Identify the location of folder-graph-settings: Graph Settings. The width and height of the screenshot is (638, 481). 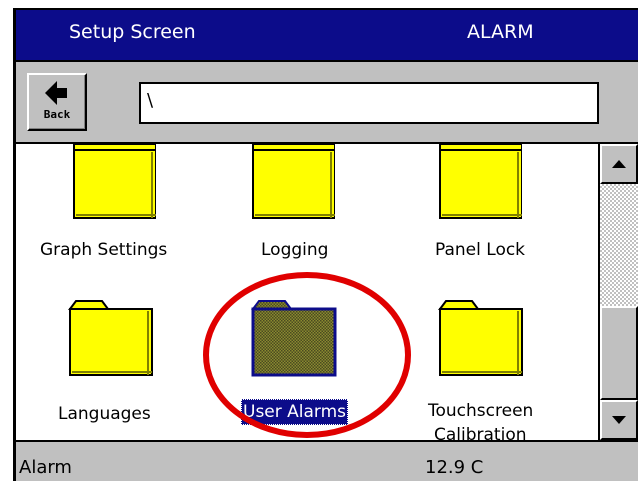
(111, 209).